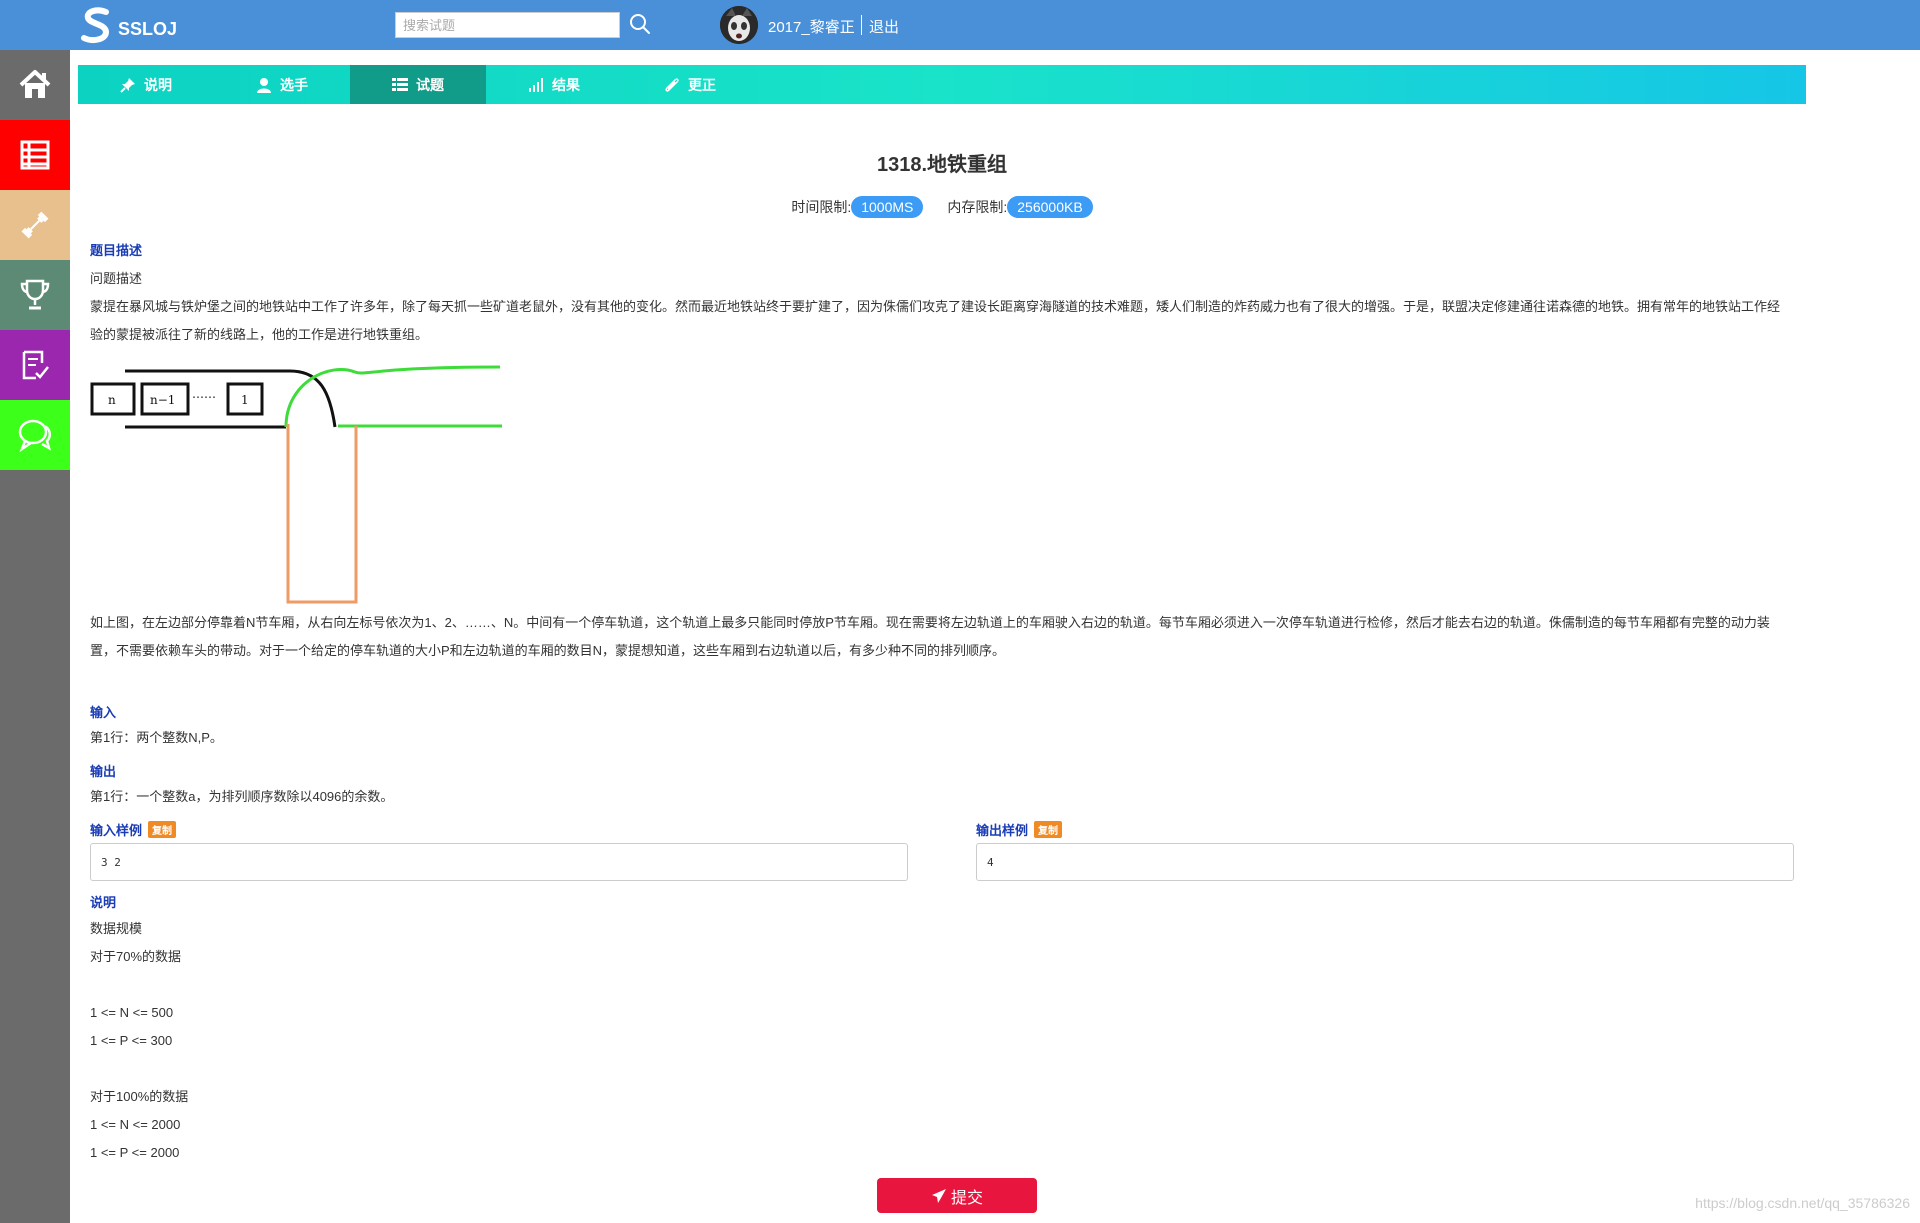 The image size is (1920, 1223). What do you see at coordinates (162, 400) in the screenshot?
I see `car-label-n-minus-1: n−1` at bounding box center [162, 400].